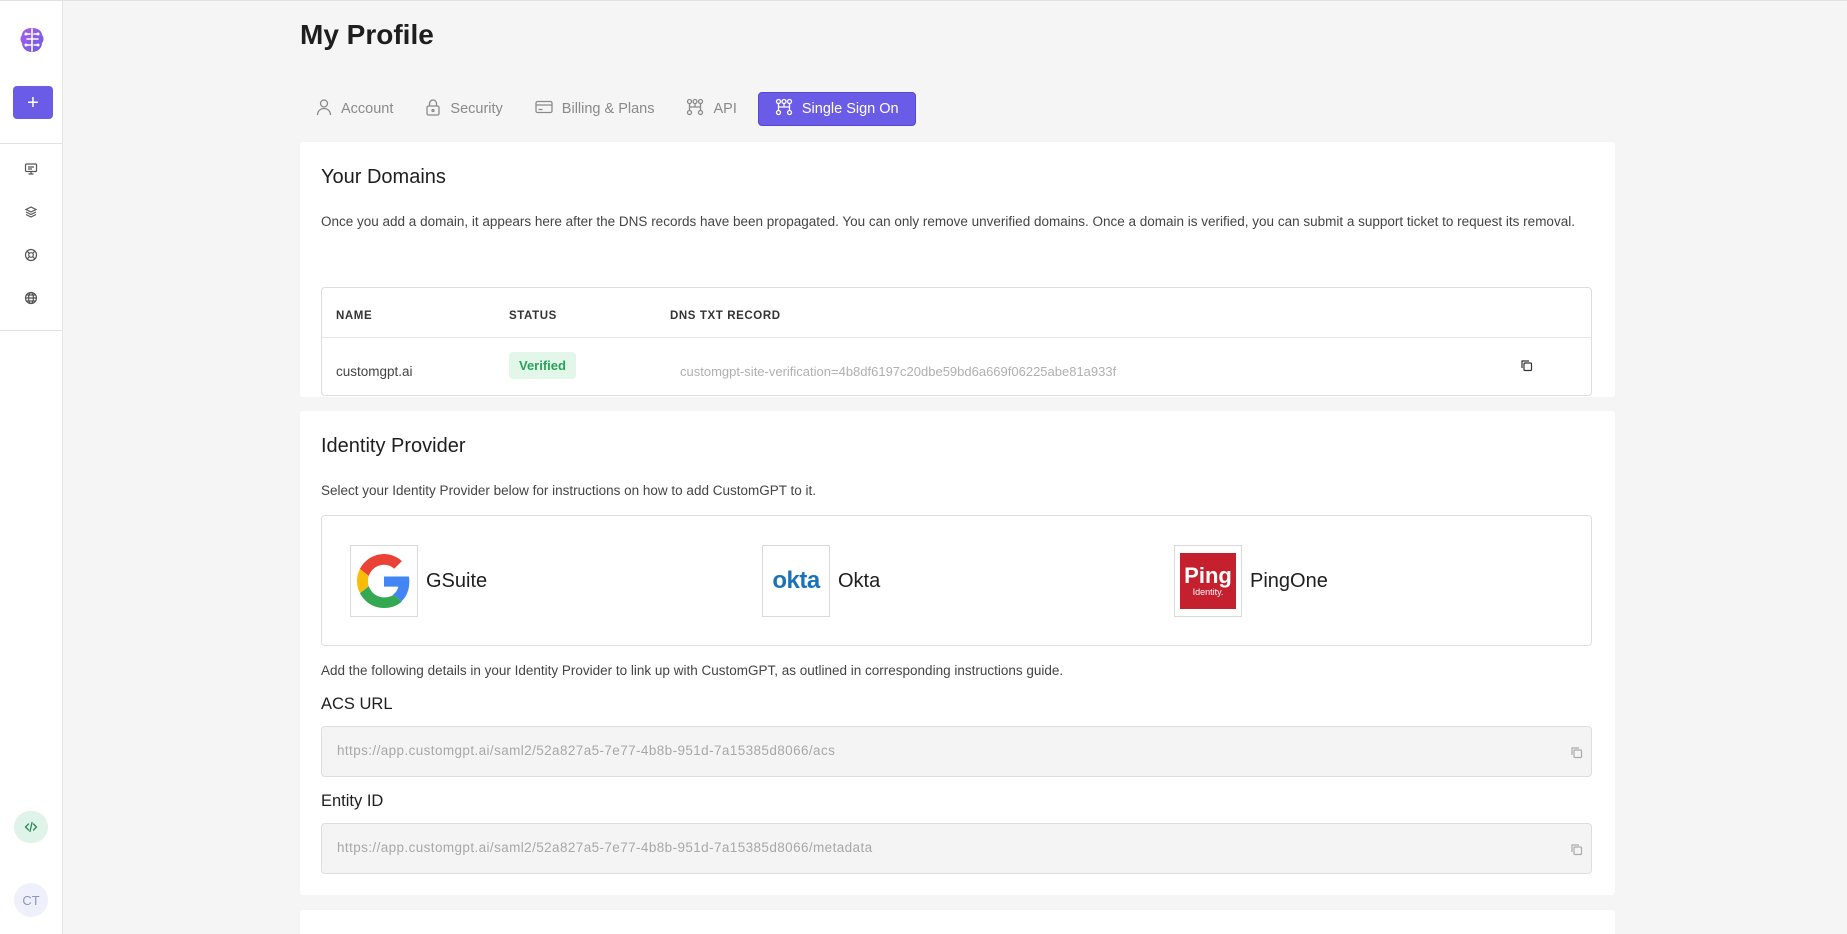  I want to click on code-icon, so click(31, 827).